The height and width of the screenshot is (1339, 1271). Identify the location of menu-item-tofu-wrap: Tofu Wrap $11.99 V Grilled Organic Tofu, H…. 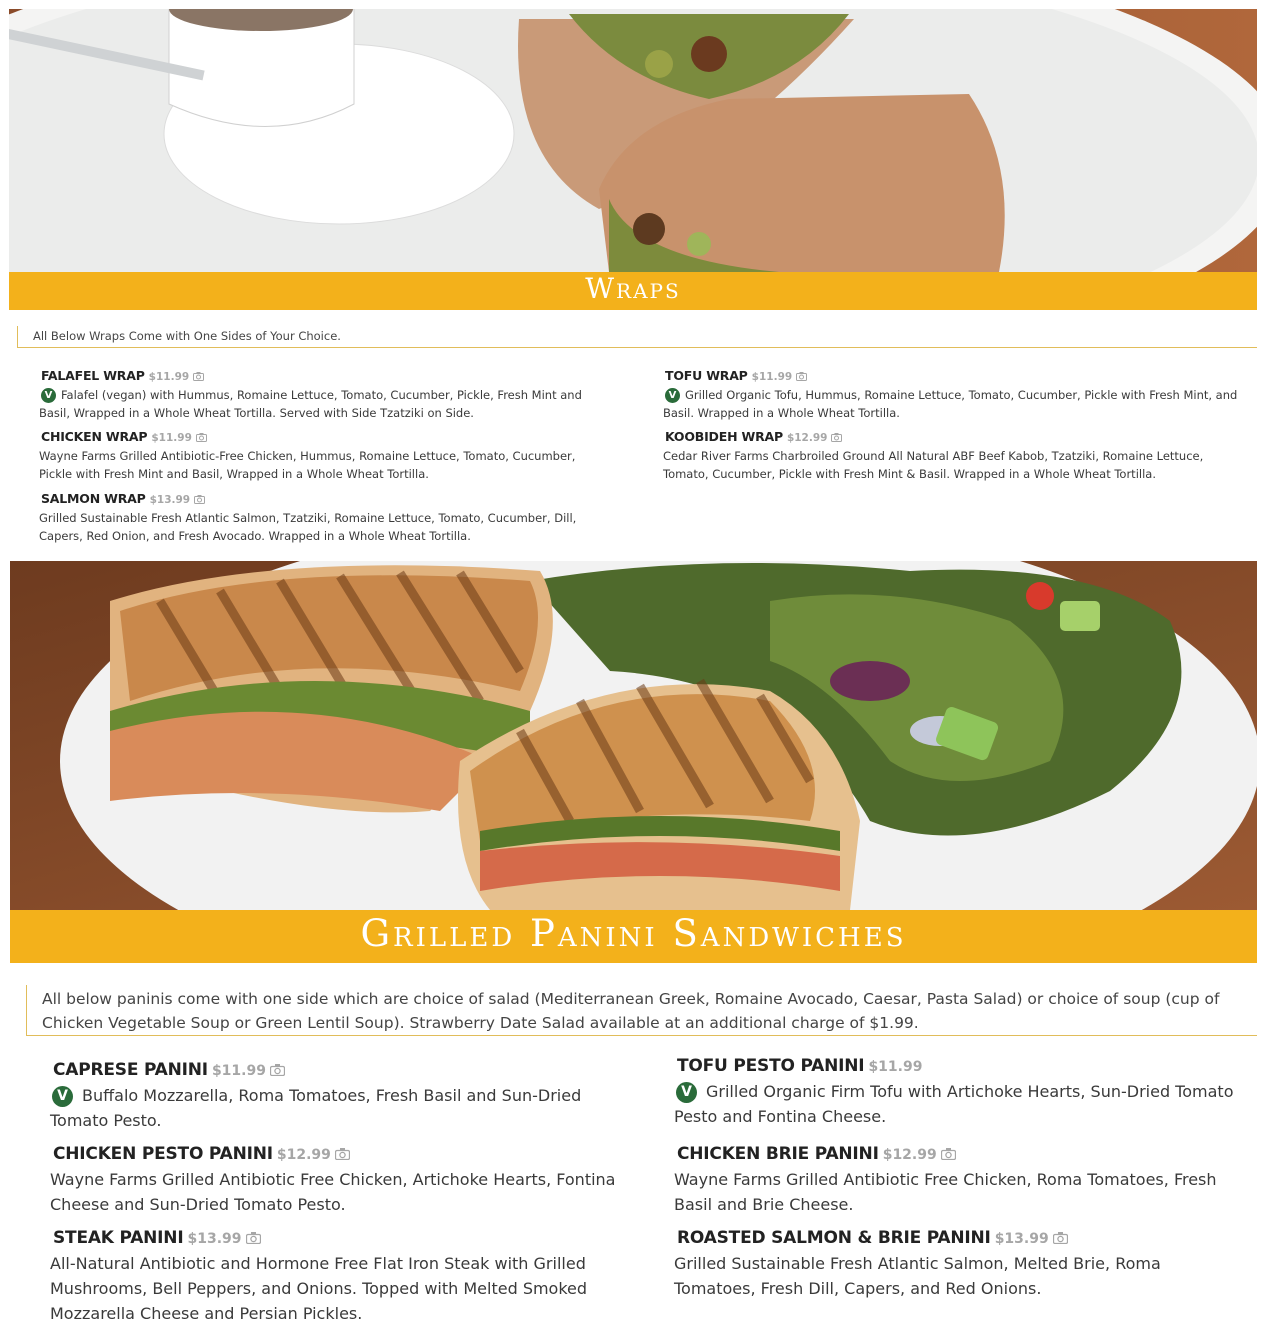
(953, 393).